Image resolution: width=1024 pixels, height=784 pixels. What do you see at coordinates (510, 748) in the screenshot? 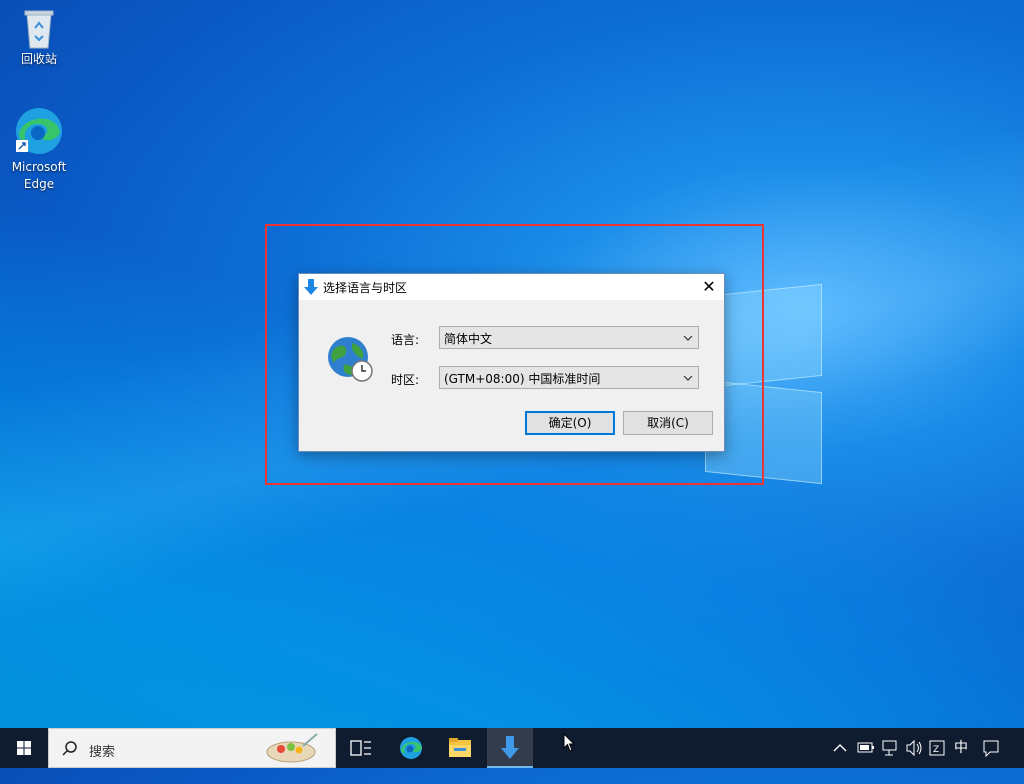
I see `active-app-indicator` at bounding box center [510, 748].